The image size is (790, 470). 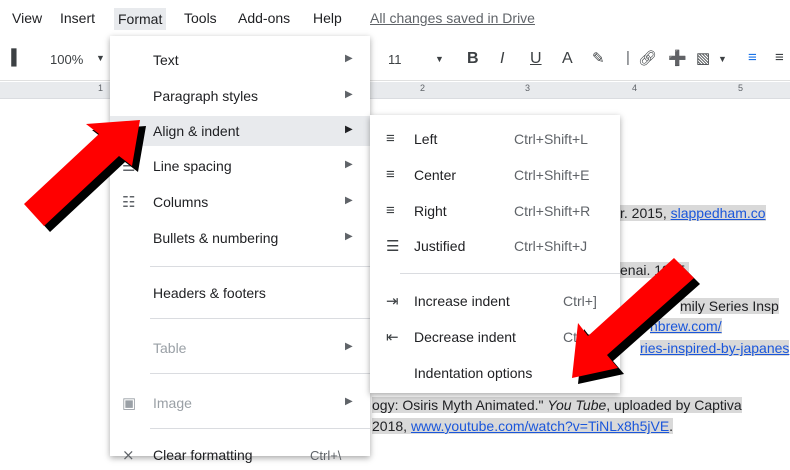 I want to click on submenu-item-left: ≡ Left Ctrl+Shift+L, so click(x=495, y=139).